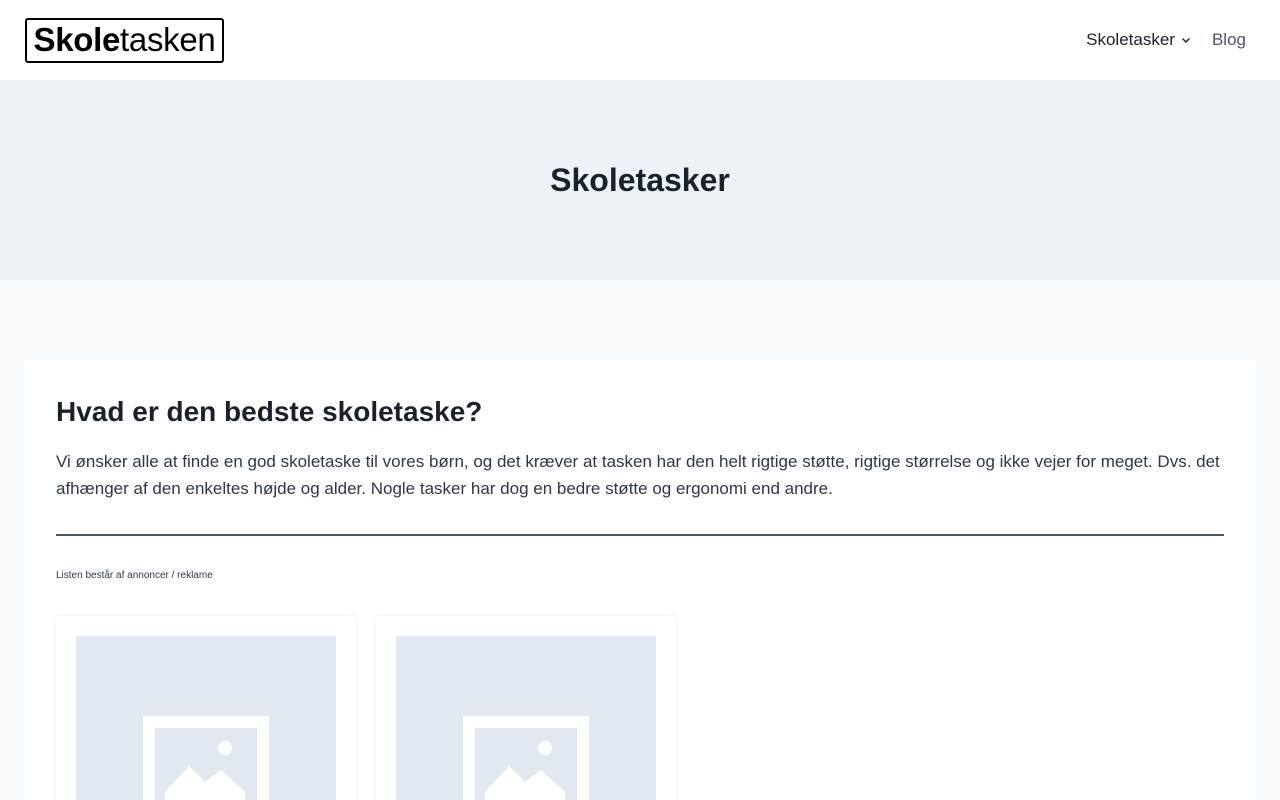 The image size is (1280, 800). I want to click on site-logo: Skole tasken, so click(124, 40).